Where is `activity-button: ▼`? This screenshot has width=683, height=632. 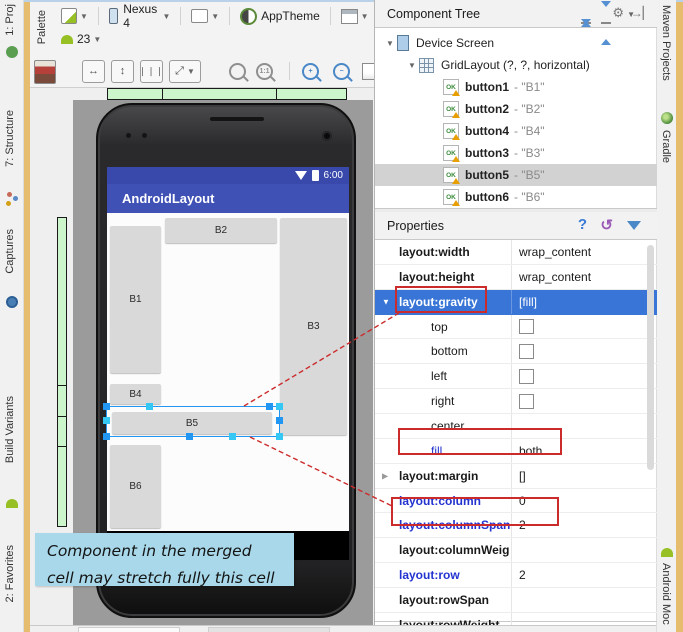
activity-button: ▼ is located at coordinates (355, 16).